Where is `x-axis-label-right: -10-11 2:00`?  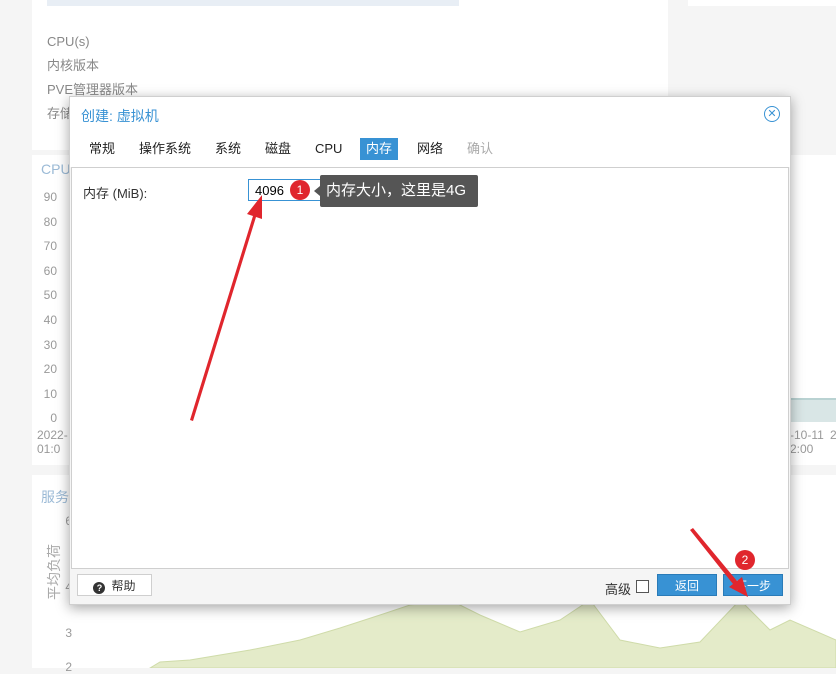 x-axis-label-right: -10-11 2:00 is located at coordinates (807, 442).